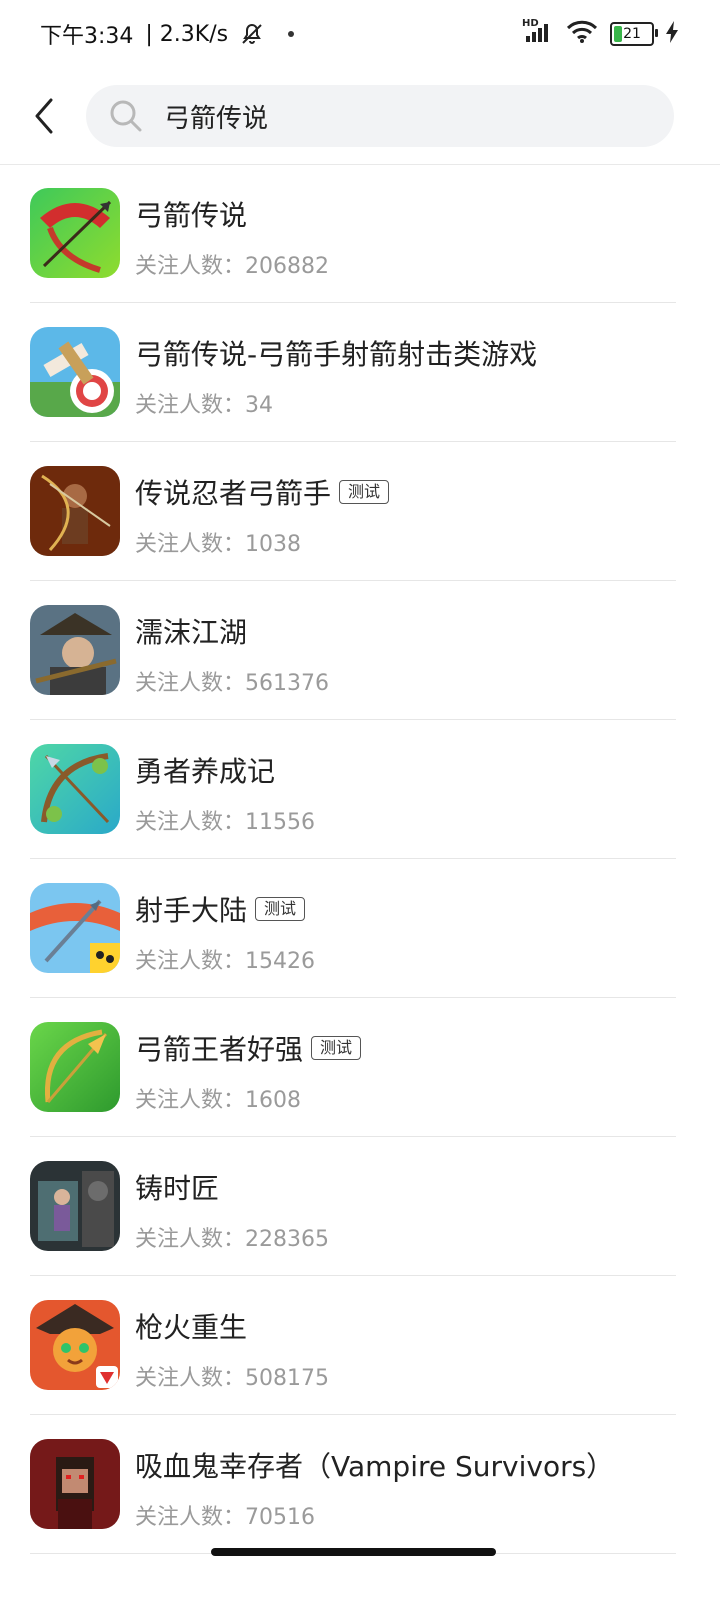 Image resolution: width=720 pixels, height=1600 pixels. I want to click on title-row: 射手大陆 测试, so click(407, 909).